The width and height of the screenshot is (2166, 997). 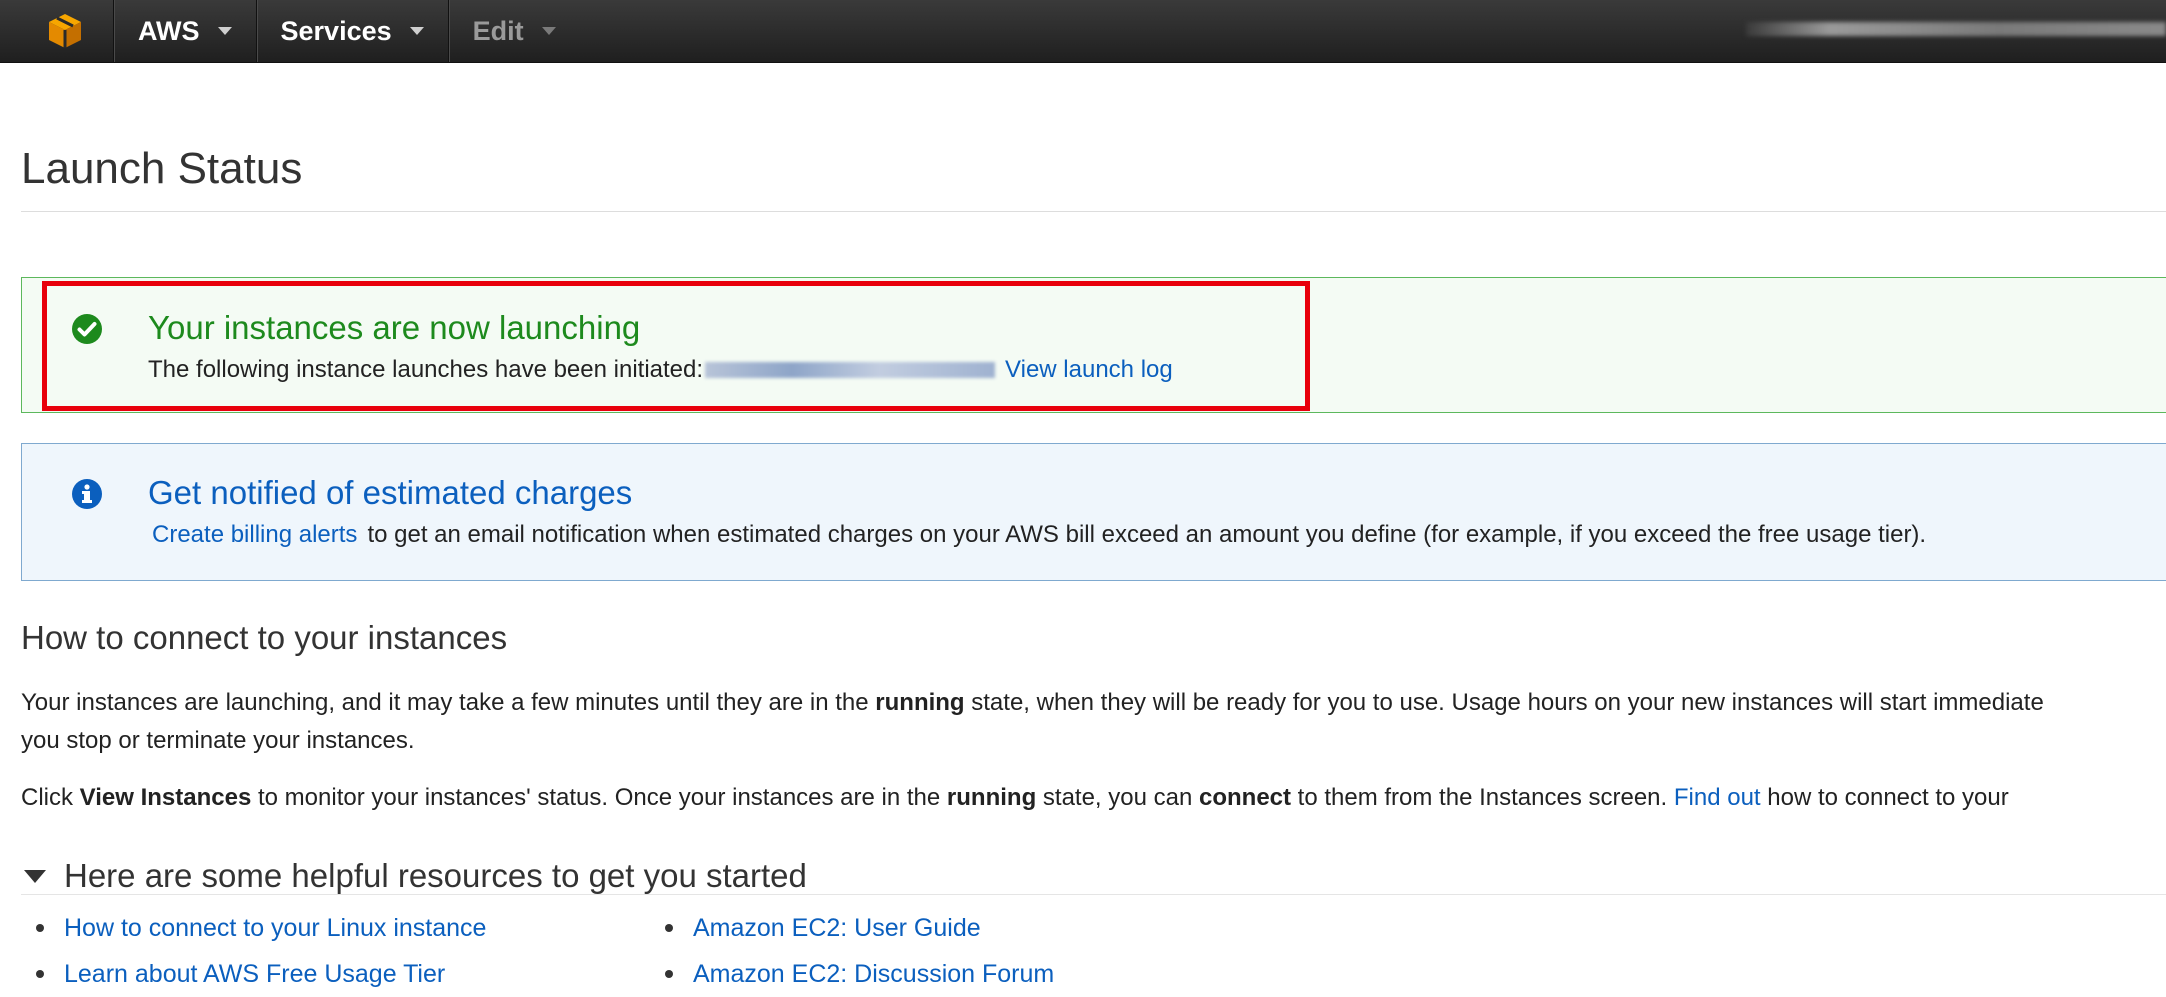 I want to click on text: to them from the Instances screen., so click(x=1482, y=797).